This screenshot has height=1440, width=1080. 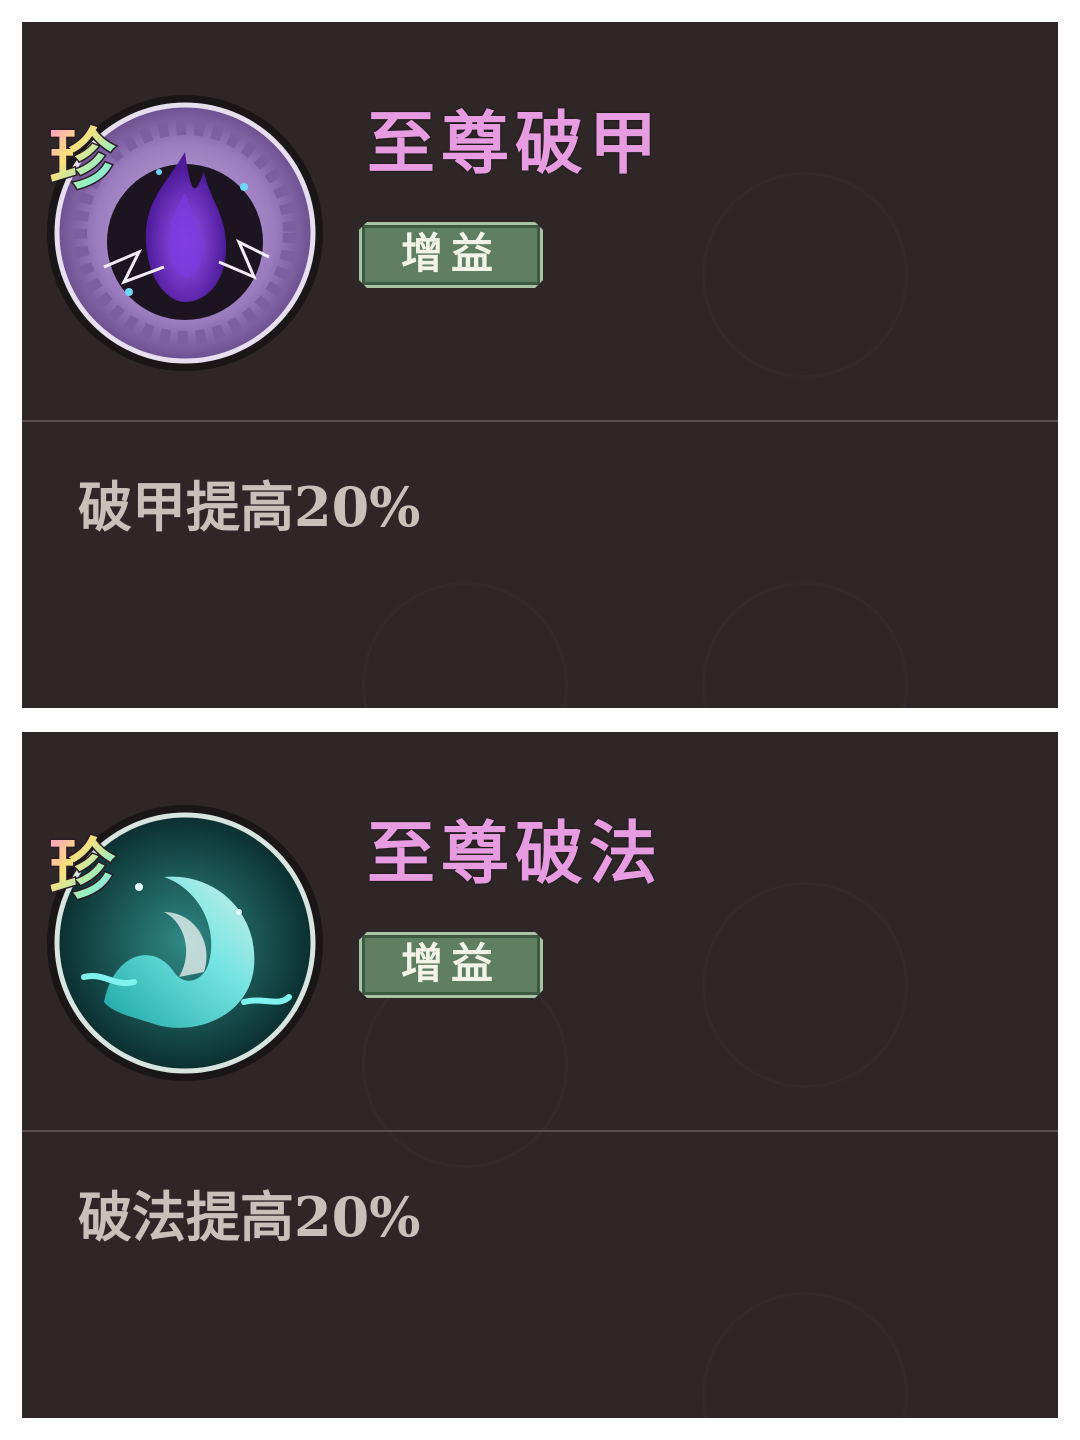 What do you see at coordinates (515, 144) in the screenshot?
I see `buff-title: 至尊破甲` at bounding box center [515, 144].